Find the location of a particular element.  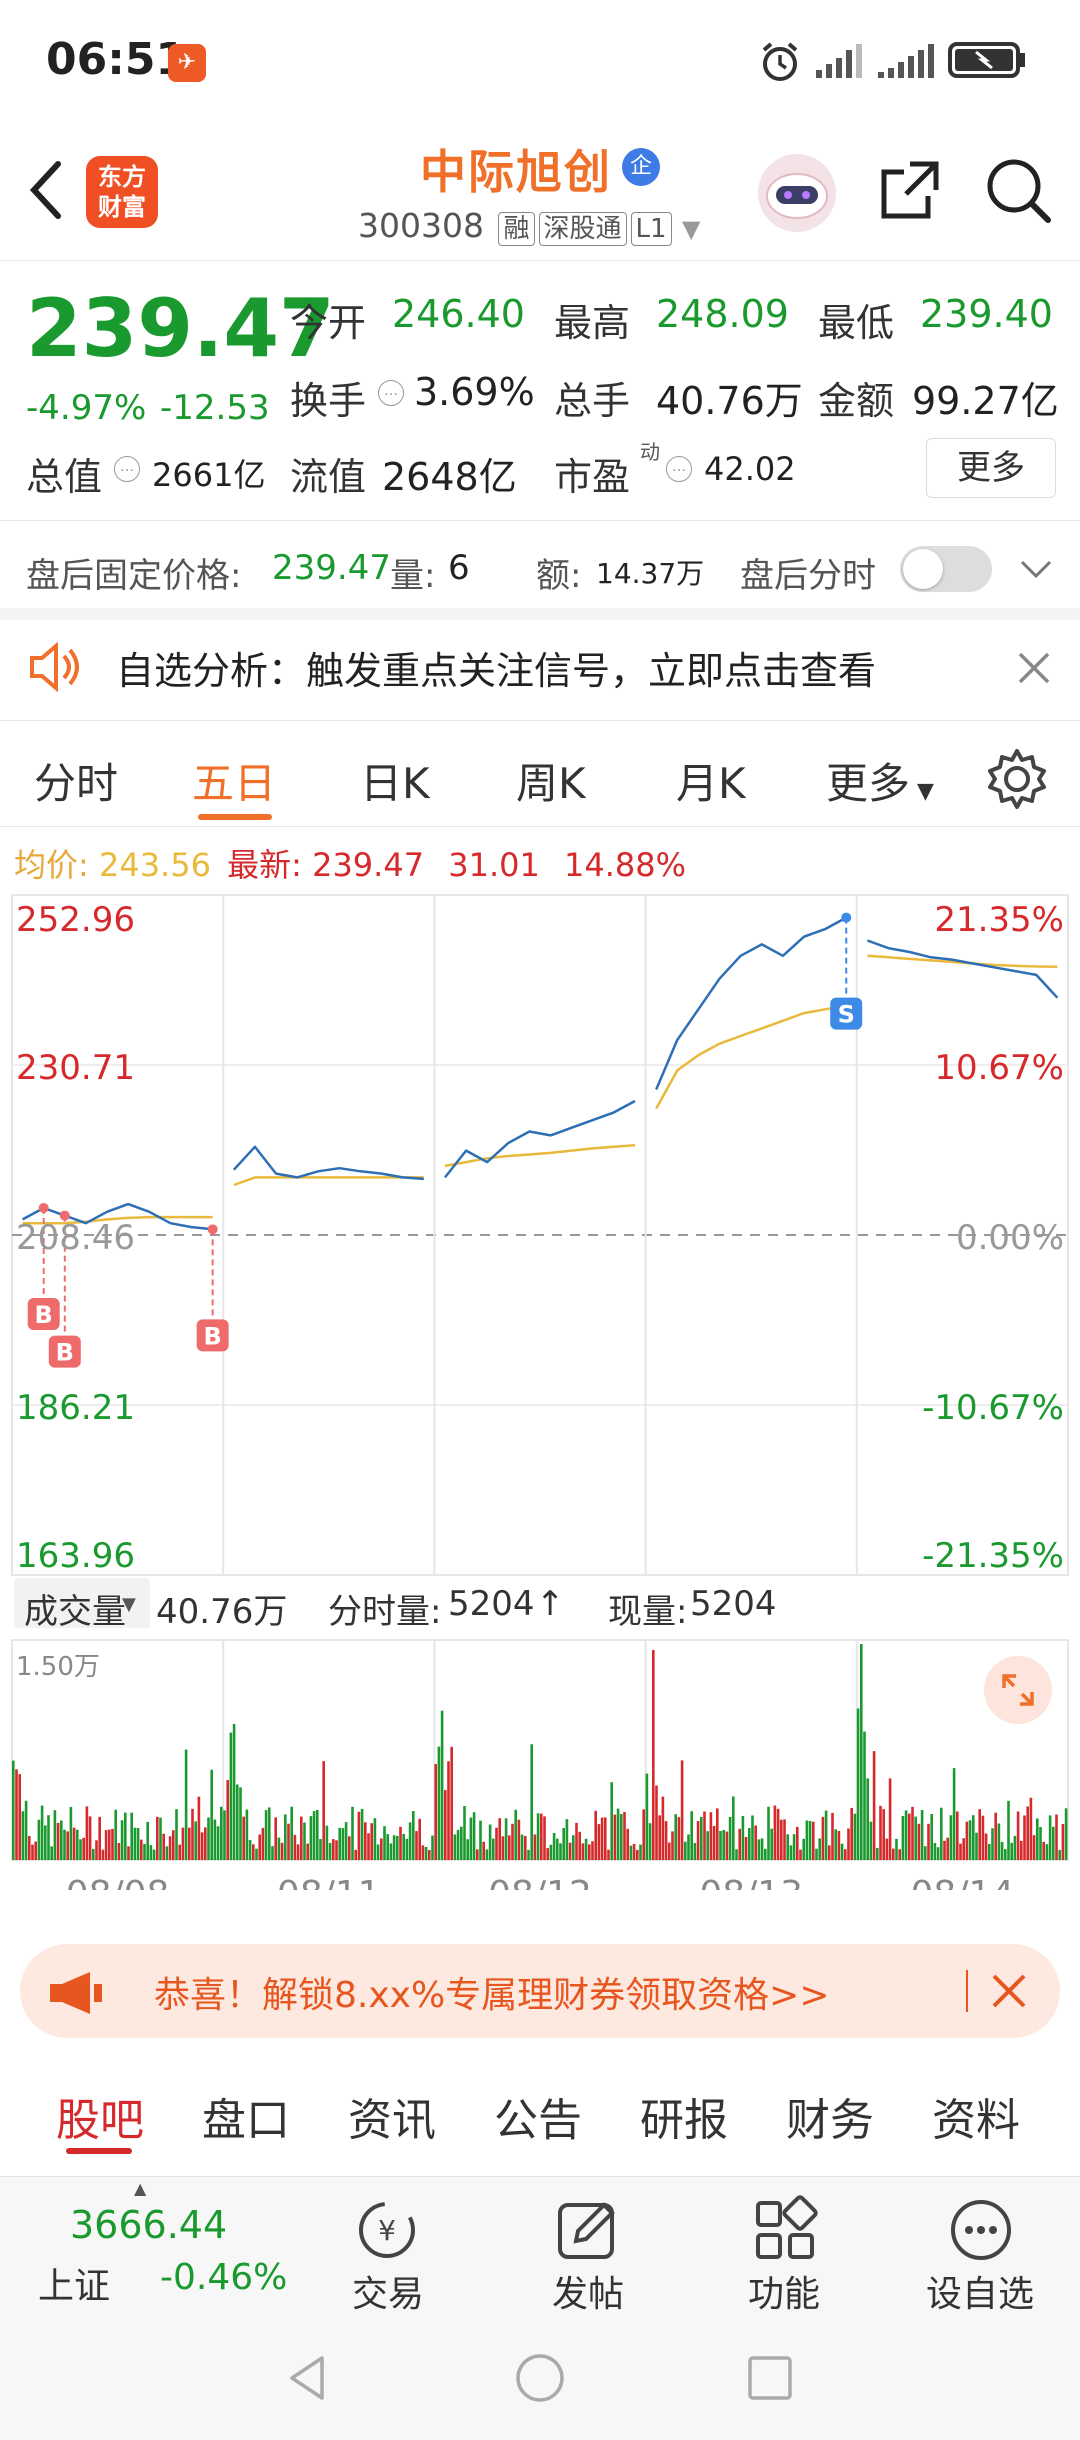

tab-profile: 资料 is located at coordinates (976, 2116).